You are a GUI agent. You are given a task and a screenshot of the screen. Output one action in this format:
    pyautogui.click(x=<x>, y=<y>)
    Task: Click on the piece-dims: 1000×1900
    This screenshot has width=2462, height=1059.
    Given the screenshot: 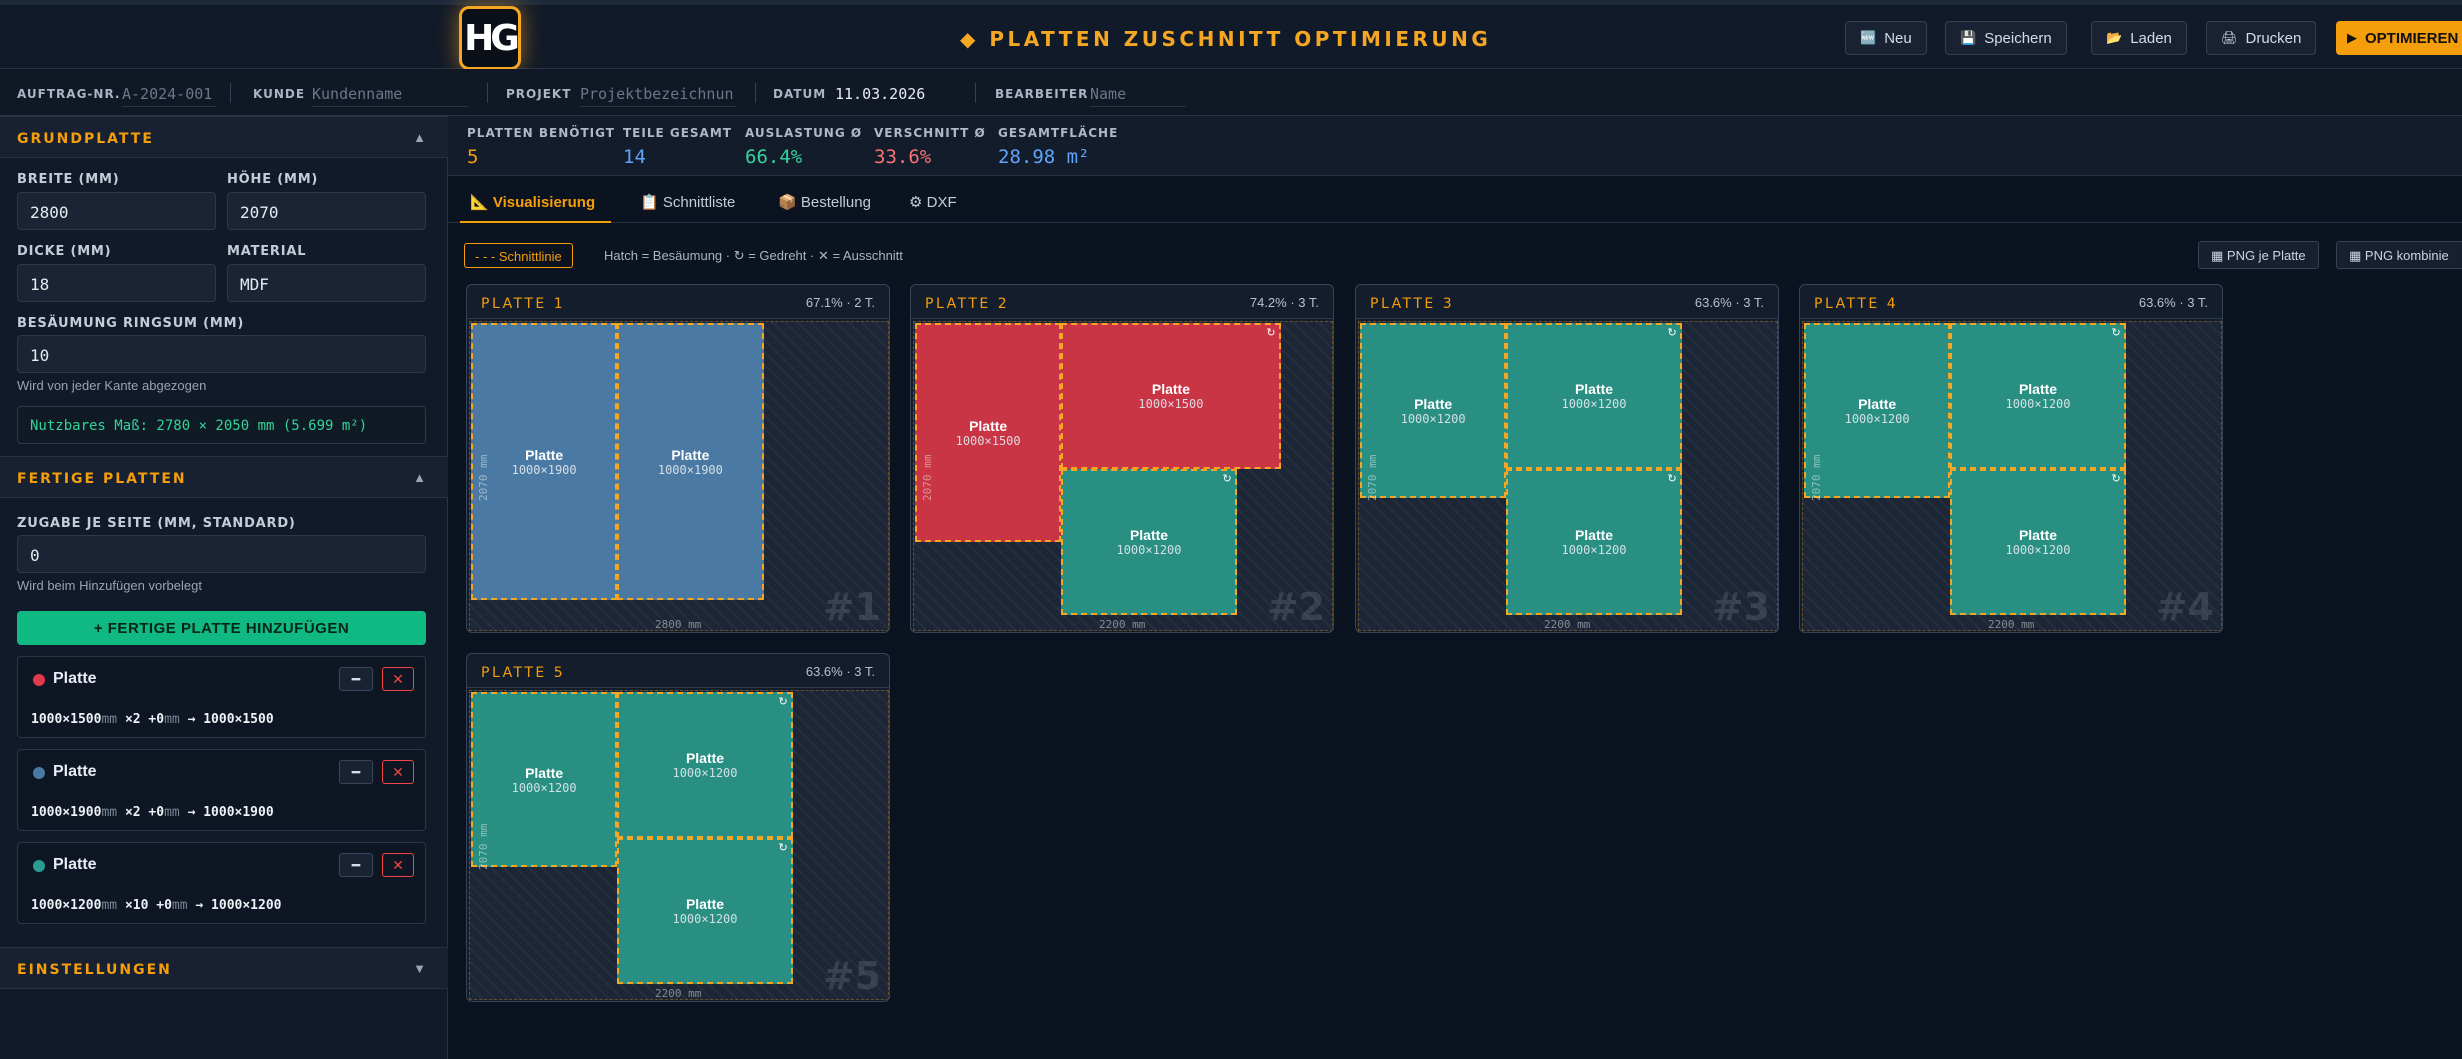 What is the action you would take?
    pyautogui.click(x=544, y=469)
    